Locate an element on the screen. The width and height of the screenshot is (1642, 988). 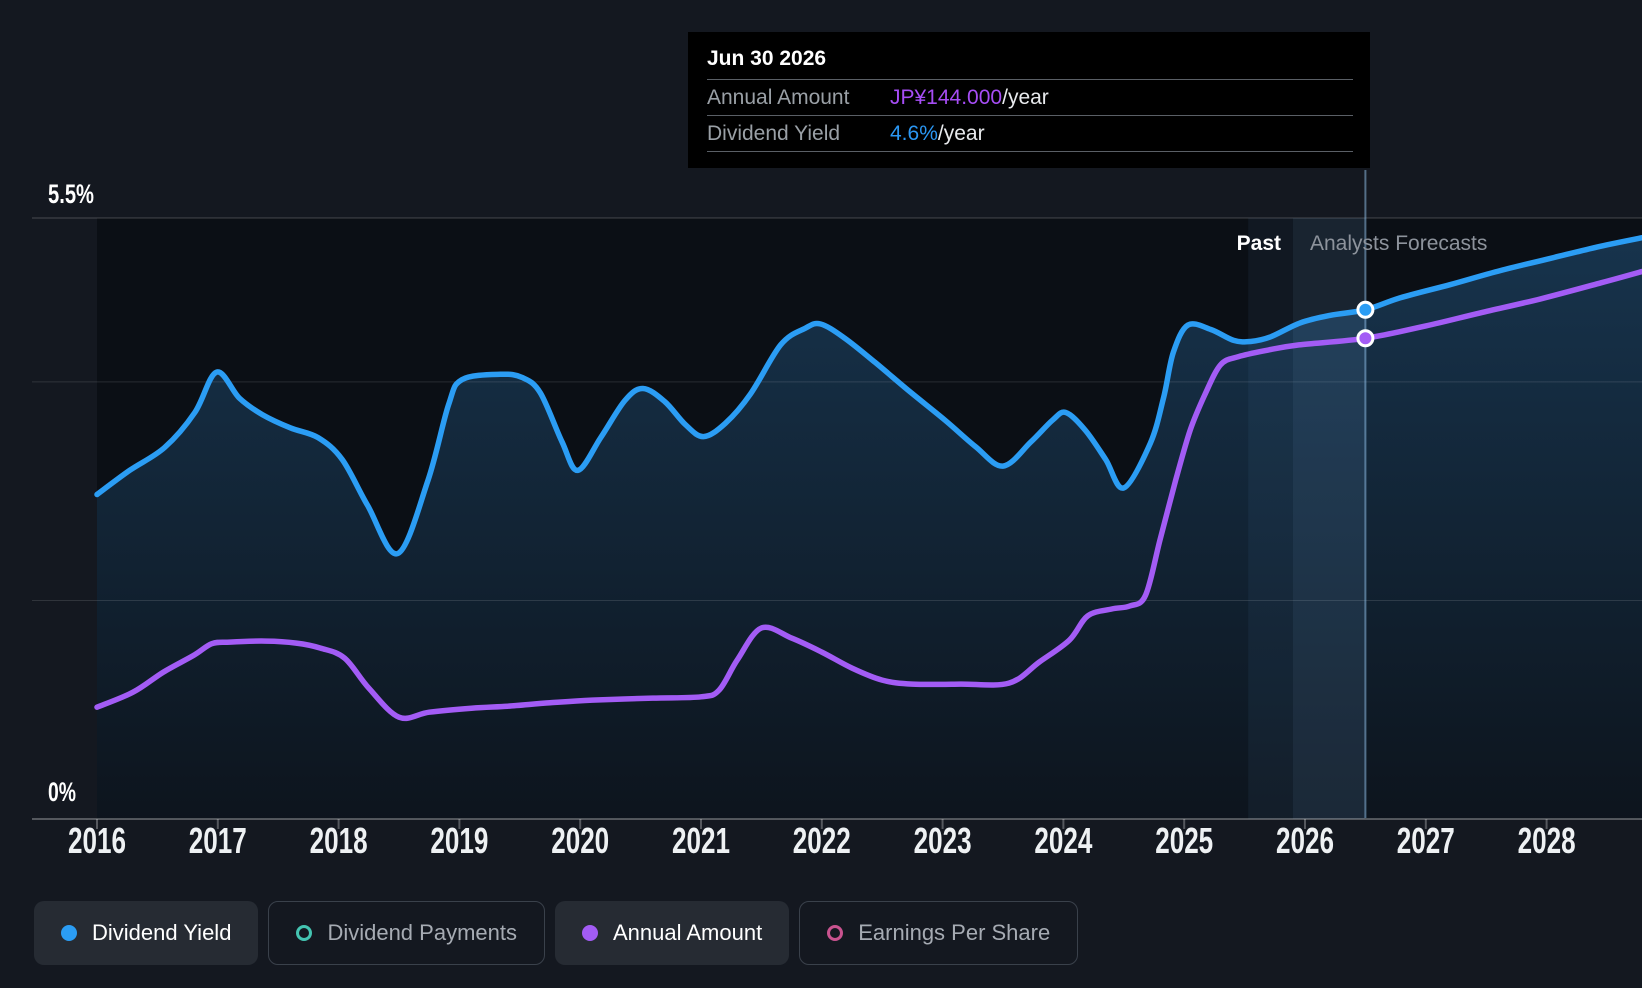
legend-chip-earnings-per-share: Earnings Per Share is located at coordinates (939, 933).